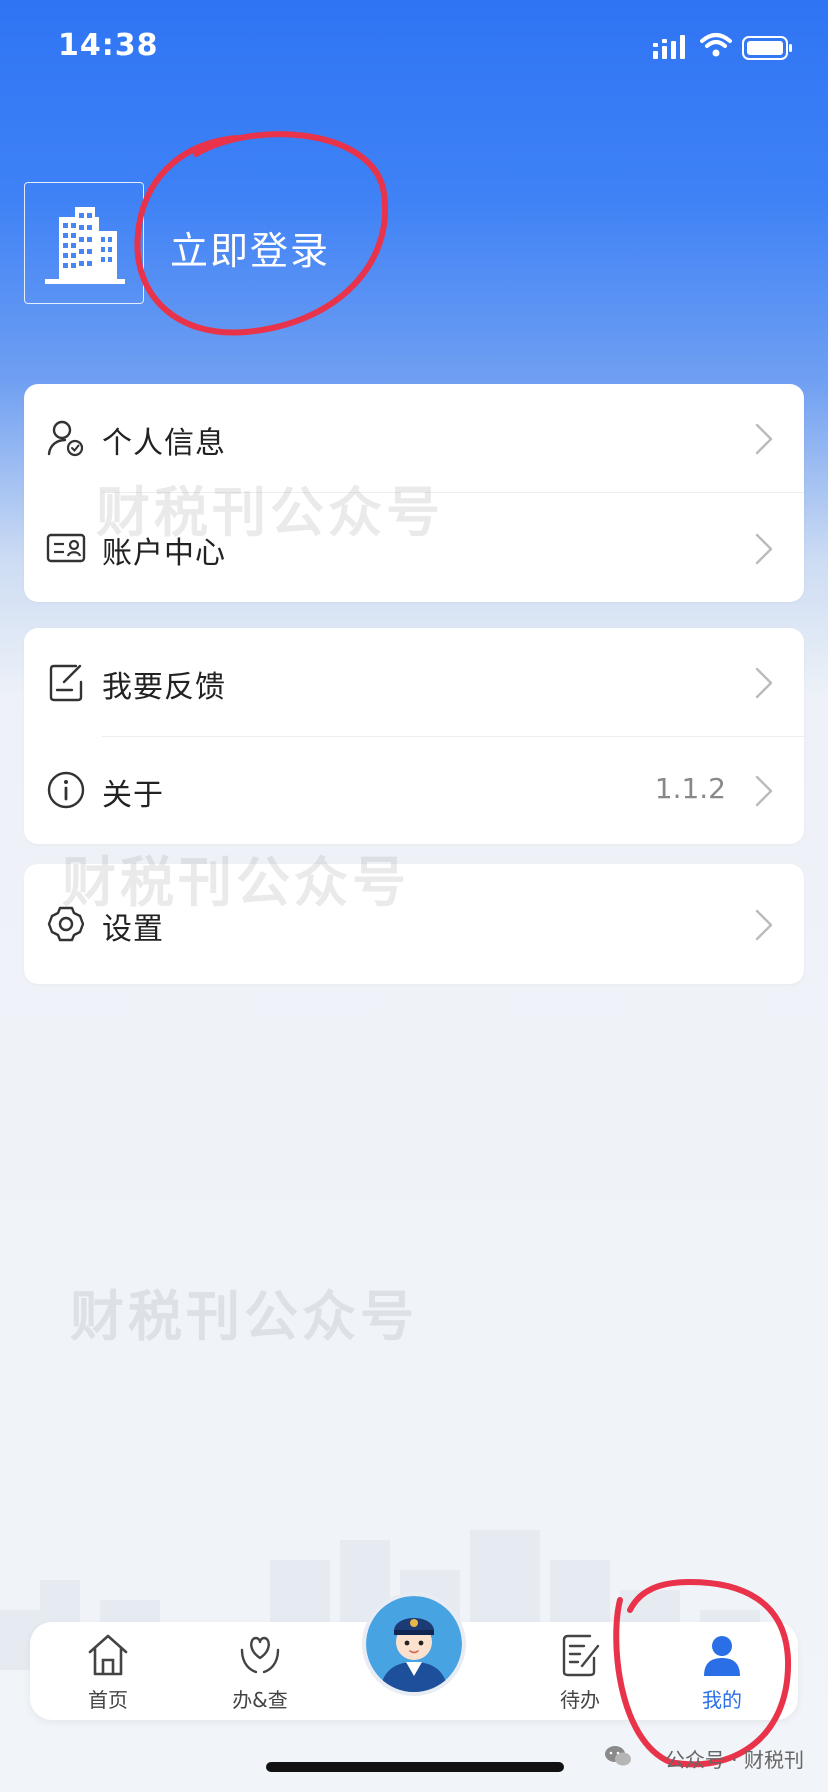  I want to click on menu-card-support: 我要反馈 关于 1.1.2, so click(414, 736).